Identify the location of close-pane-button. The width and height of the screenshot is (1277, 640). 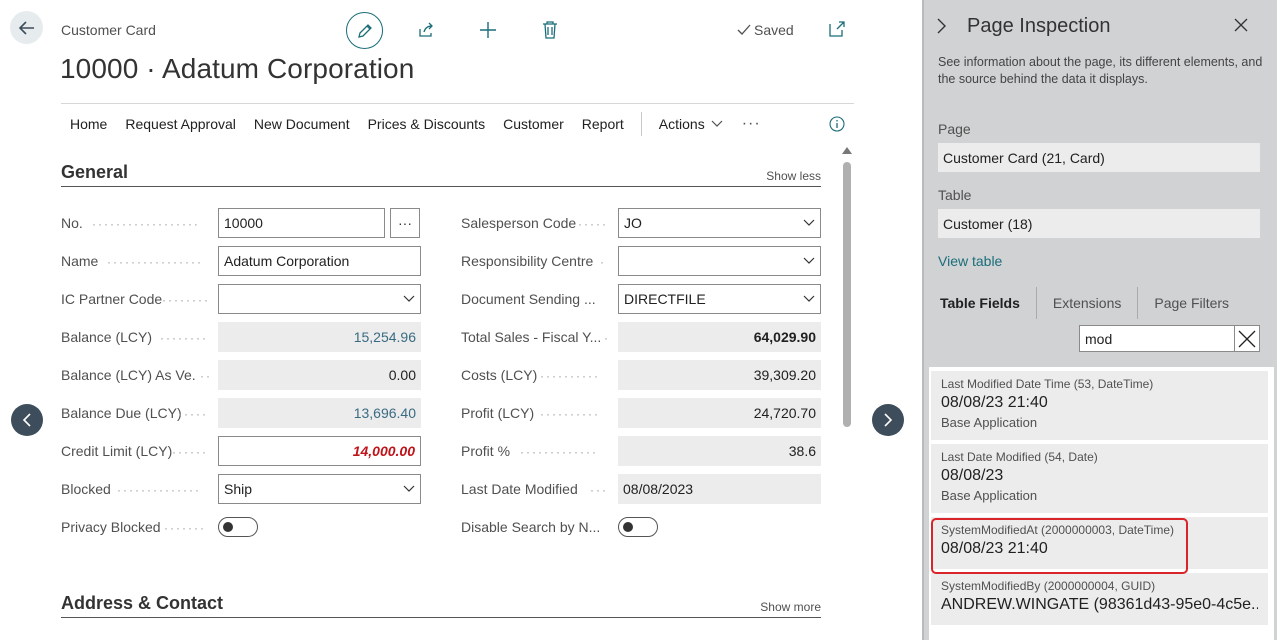
(1241, 27).